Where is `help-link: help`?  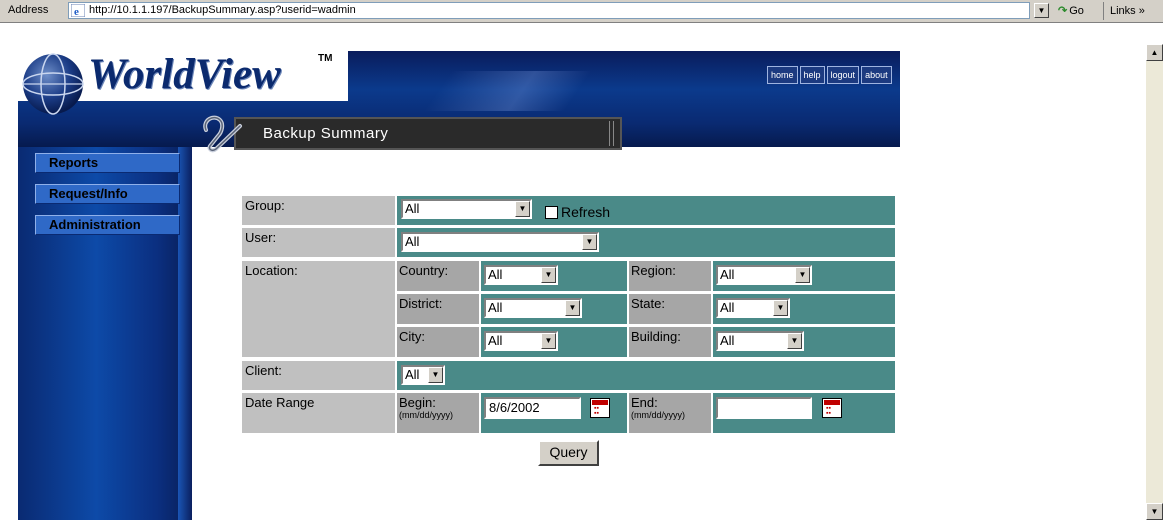
help-link: help is located at coordinates (812, 75).